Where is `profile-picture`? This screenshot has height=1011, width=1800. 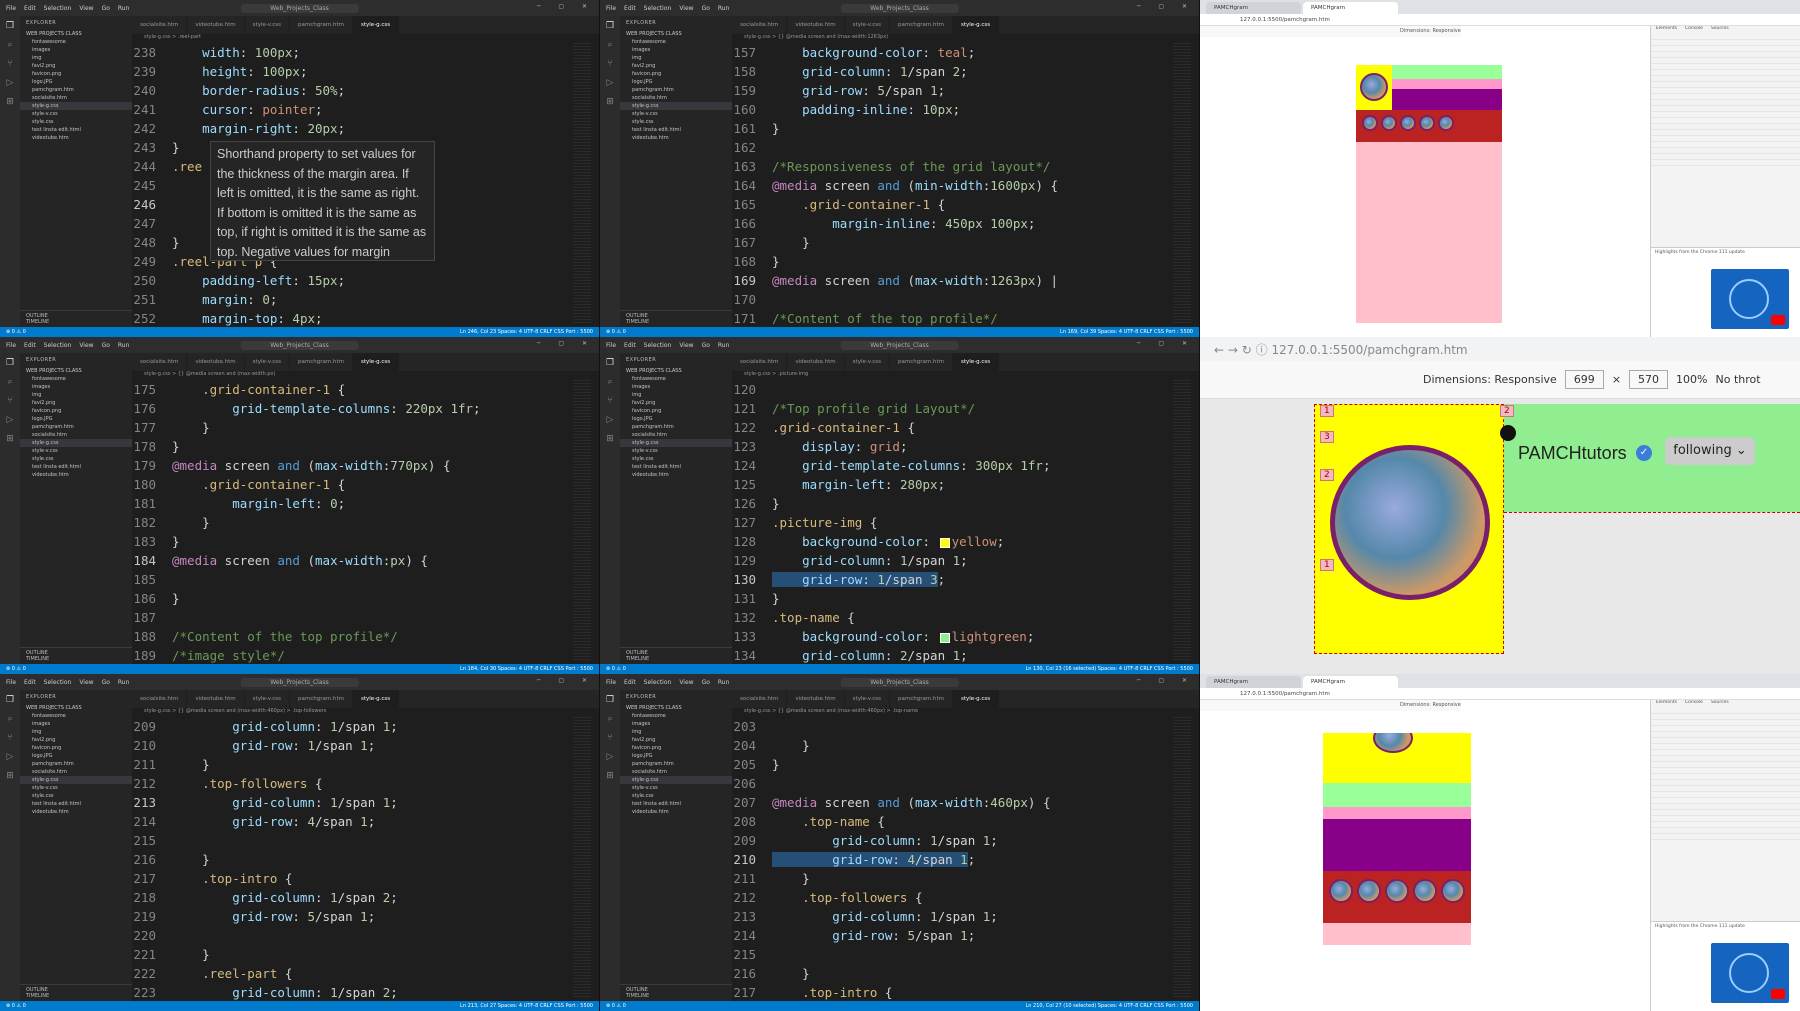
profile-picture is located at coordinates (1410, 522).